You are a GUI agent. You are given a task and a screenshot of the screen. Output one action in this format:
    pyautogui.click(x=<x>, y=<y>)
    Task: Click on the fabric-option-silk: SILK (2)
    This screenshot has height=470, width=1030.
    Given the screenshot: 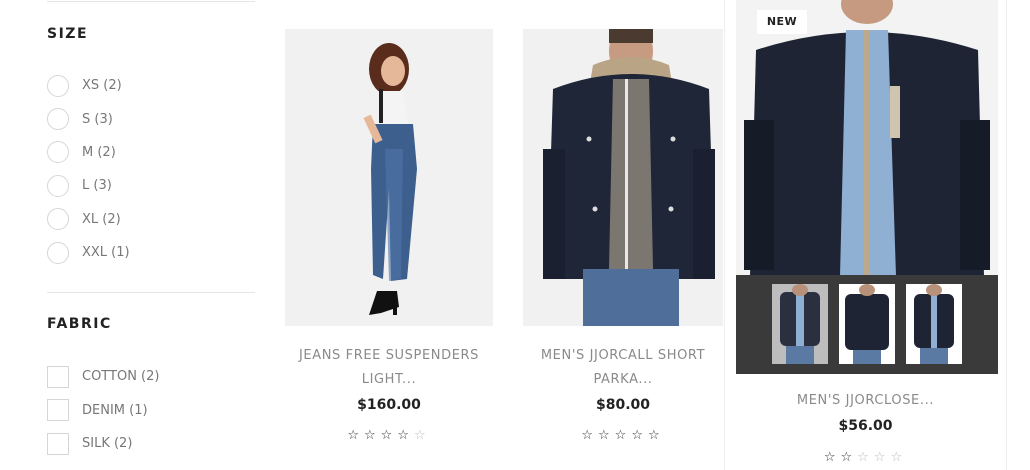 What is the action you would take?
    pyautogui.click(x=103, y=444)
    